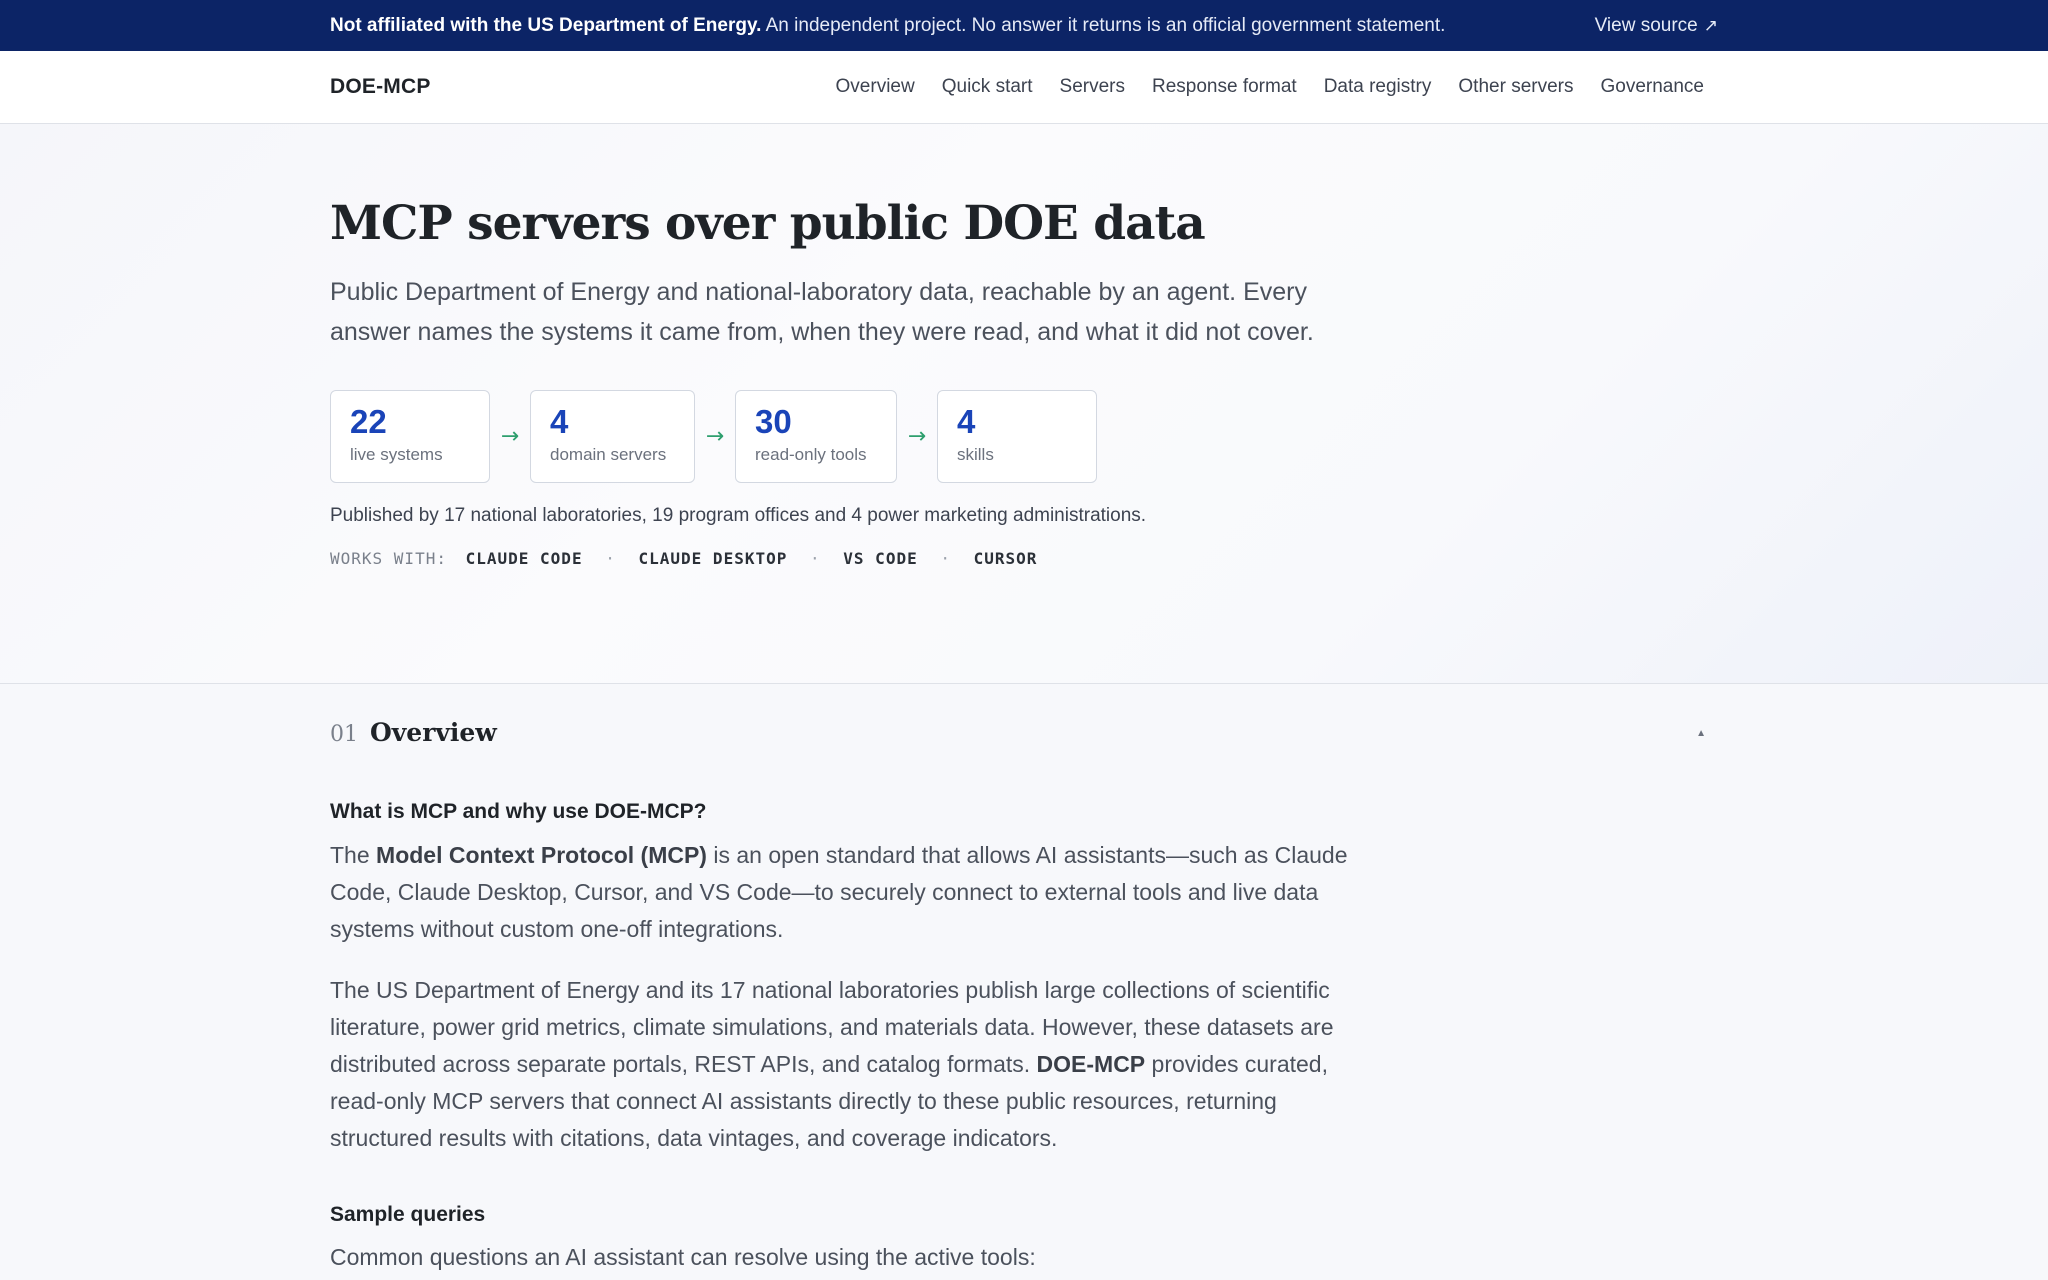 The height and width of the screenshot is (1280, 2048). What do you see at coordinates (1091, 1064) in the screenshot?
I see `p2-bold: DOE-MCP` at bounding box center [1091, 1064].